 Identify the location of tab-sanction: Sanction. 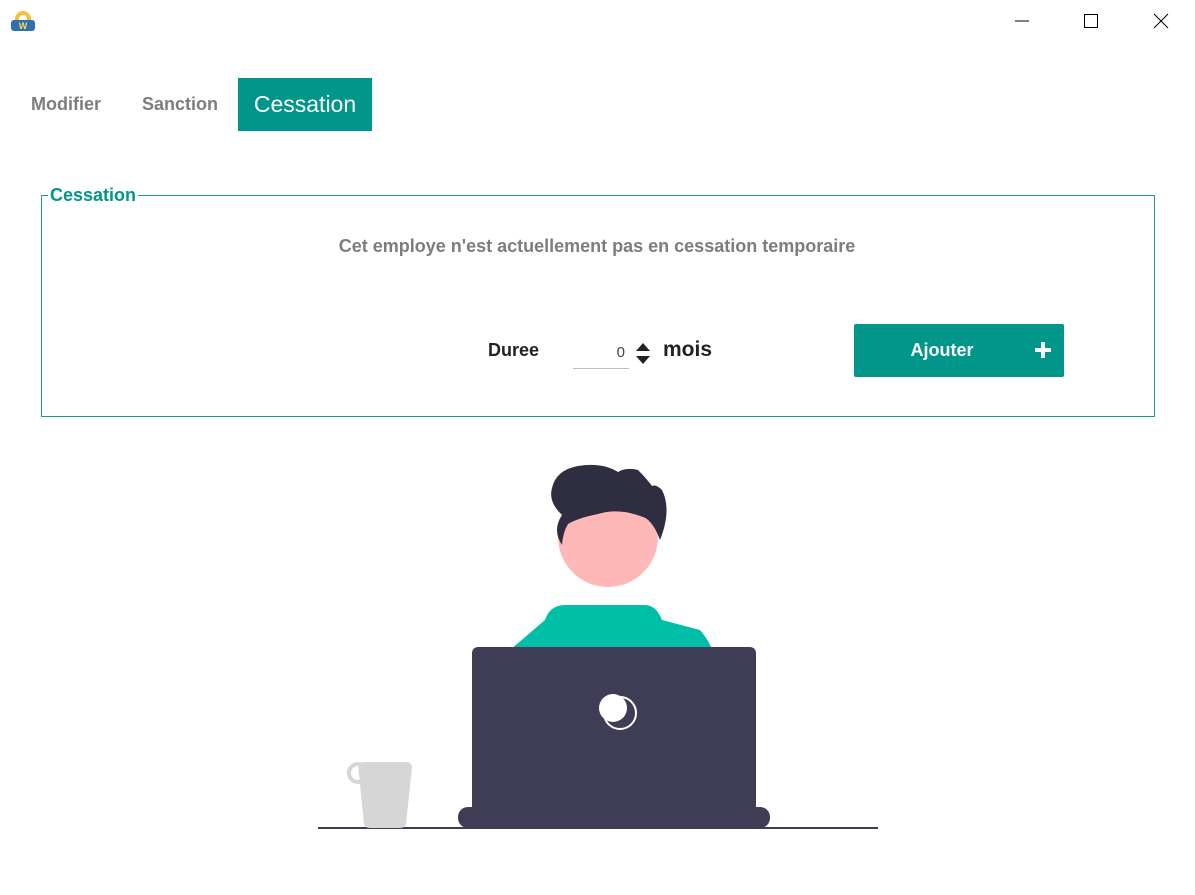
(180, 104).